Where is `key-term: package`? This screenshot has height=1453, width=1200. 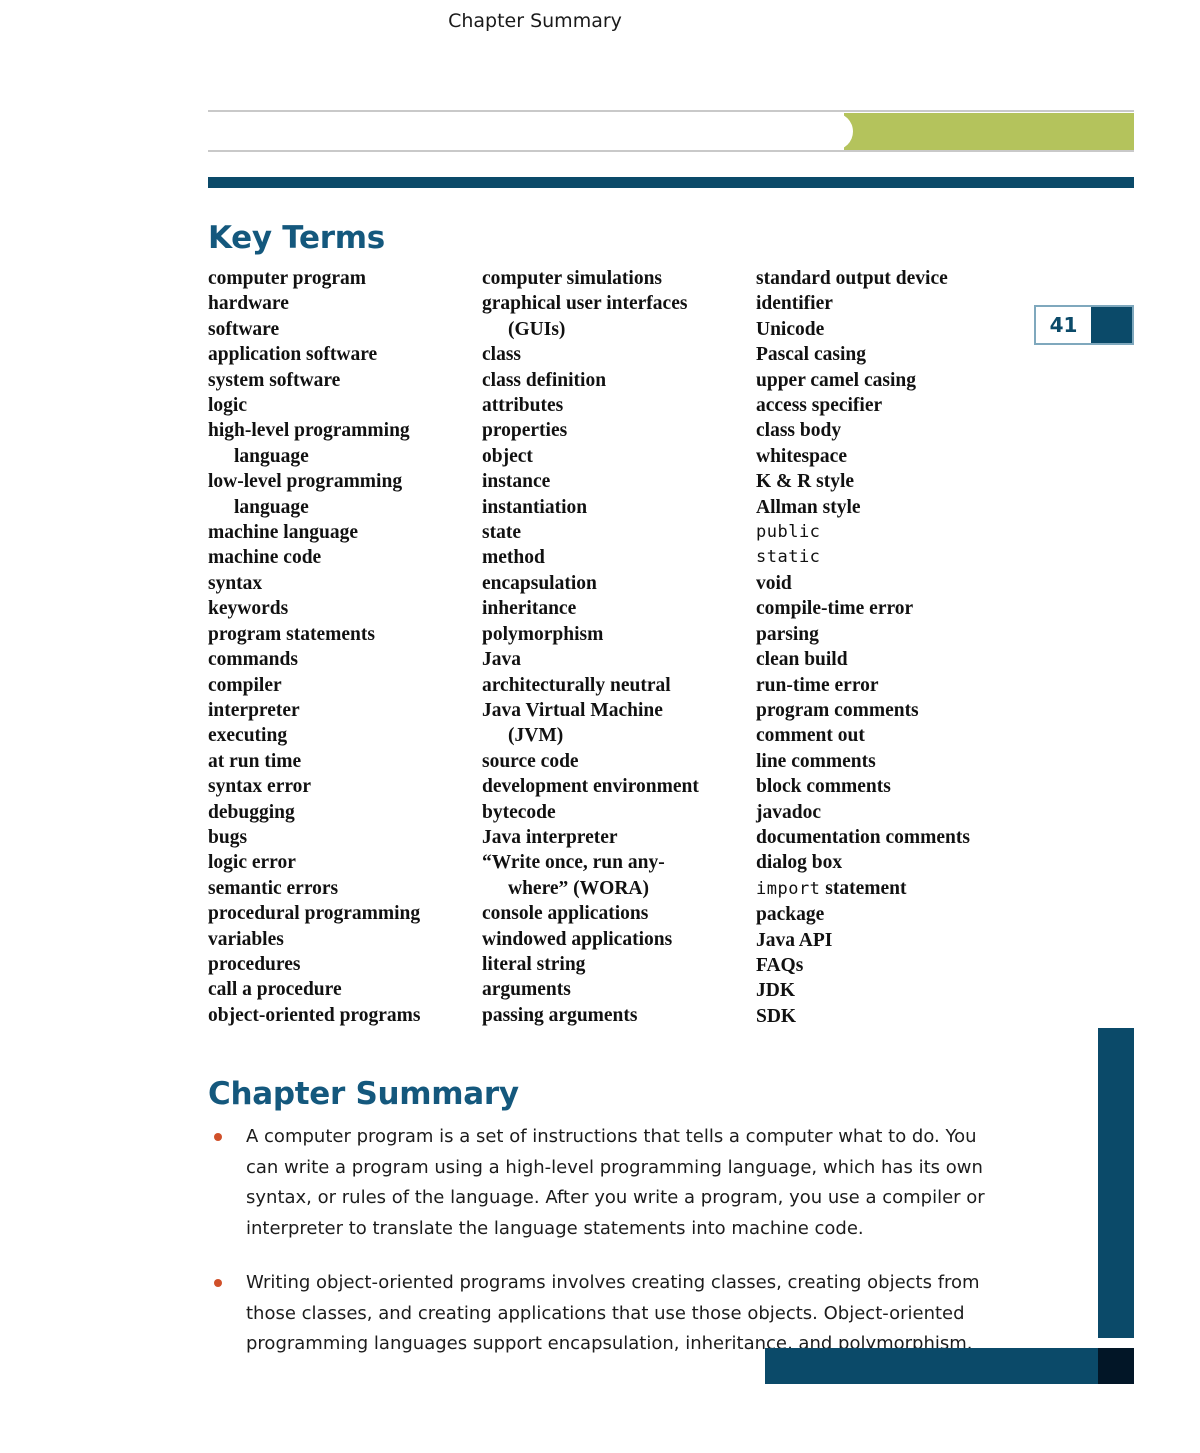
key-term: package is located at coordinates (790, 915).